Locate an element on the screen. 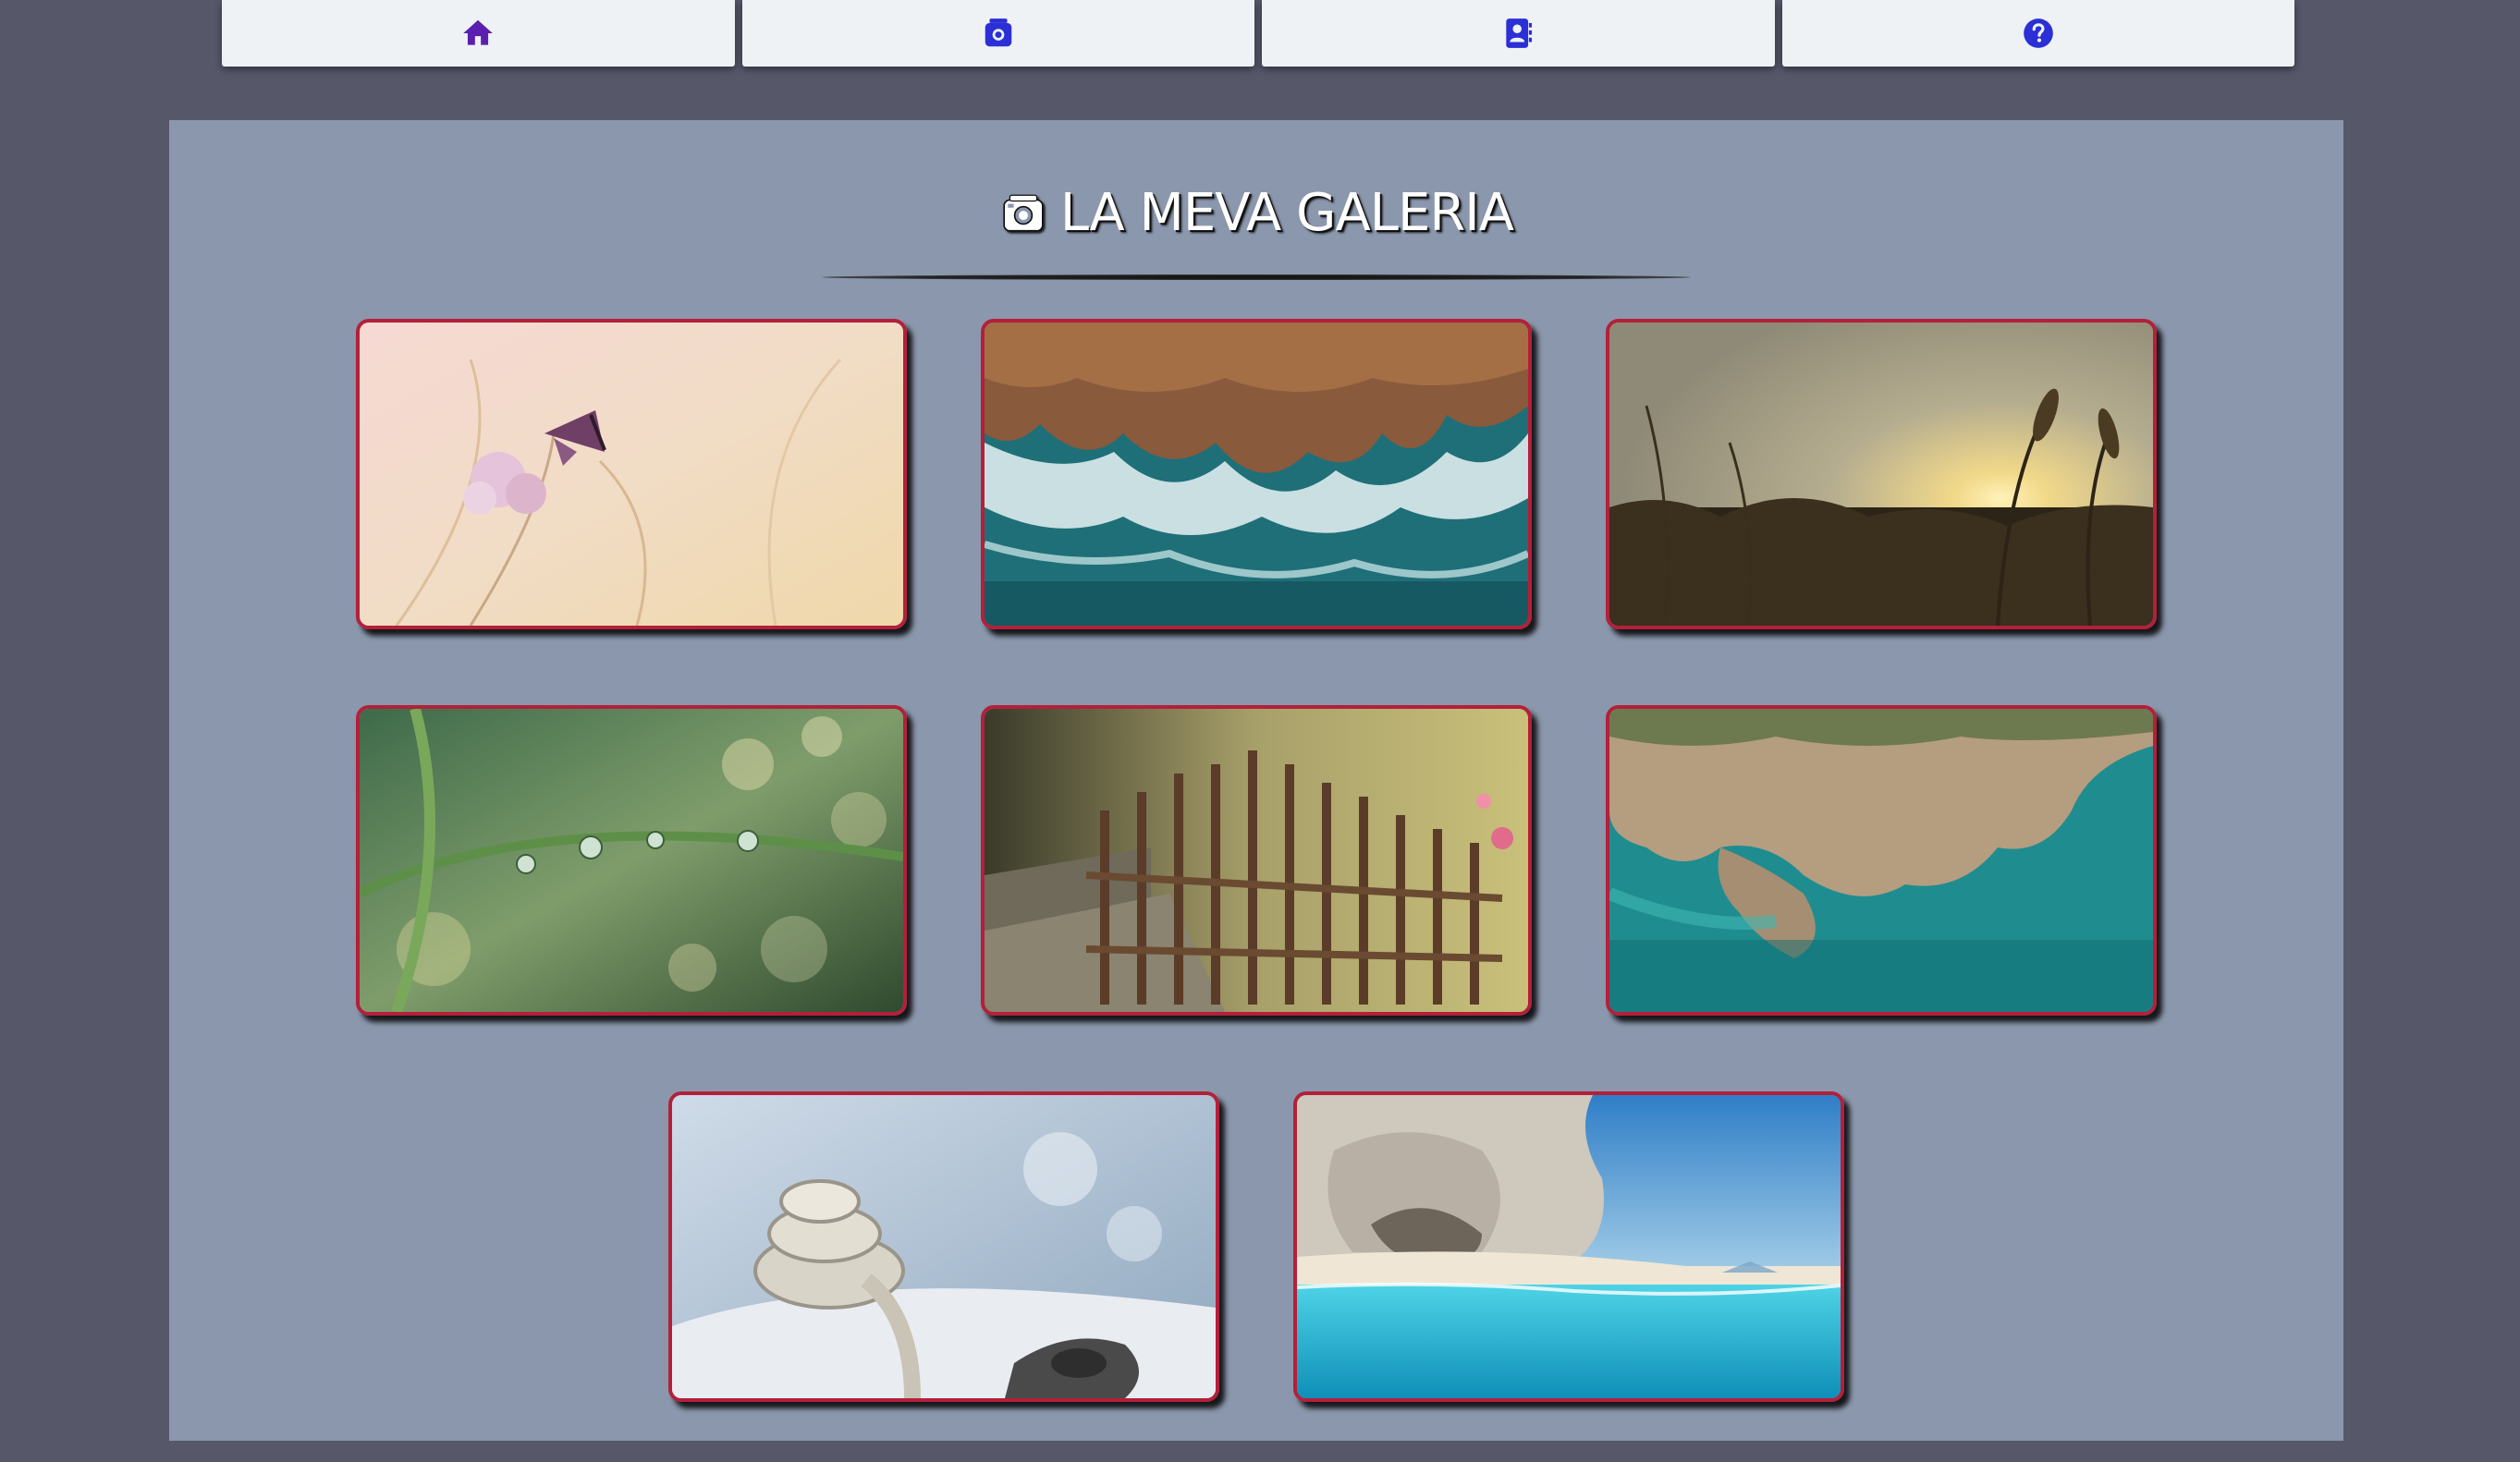 This screenshot has width=2520, height=1462. nav-contact-button is located at coordinates (1518, 33).